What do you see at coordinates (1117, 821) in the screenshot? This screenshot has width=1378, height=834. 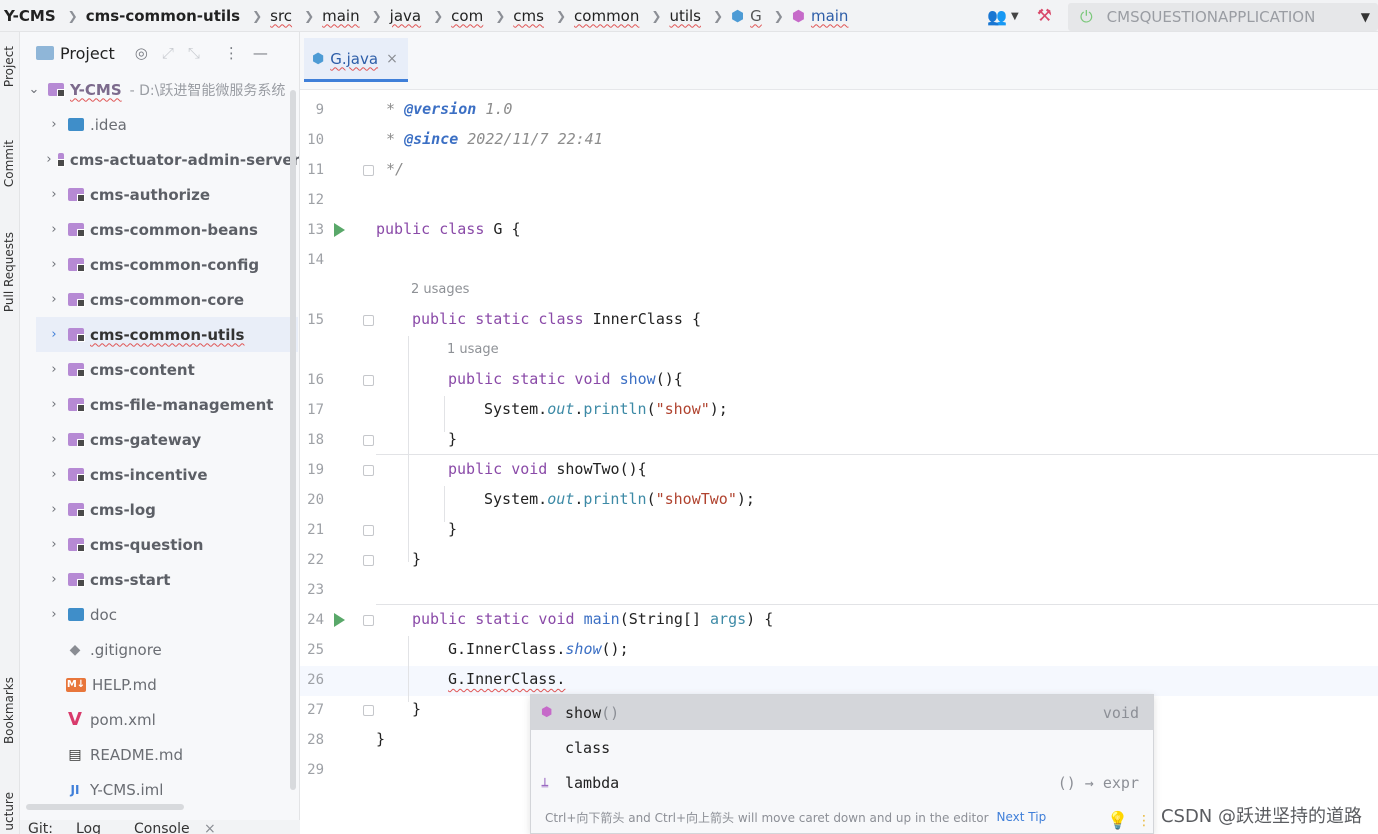 I see `bulb-icon: 💡` at bounding box center [1117, 821].